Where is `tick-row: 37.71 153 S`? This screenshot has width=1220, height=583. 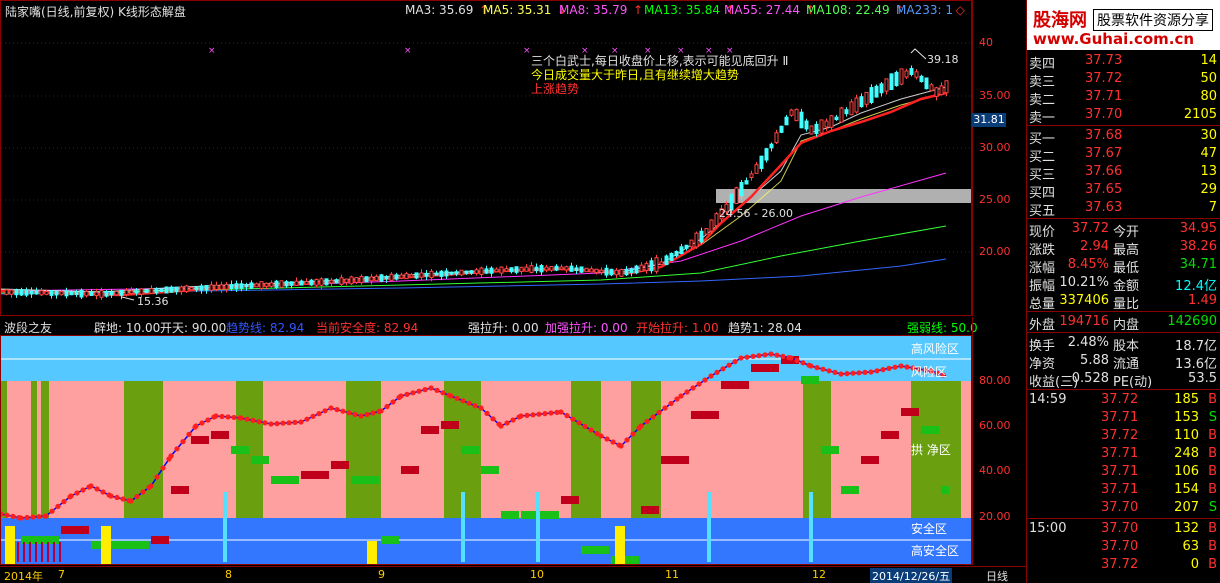 tick-row: 37.71 153 S is located at coordinates (1123, 418).